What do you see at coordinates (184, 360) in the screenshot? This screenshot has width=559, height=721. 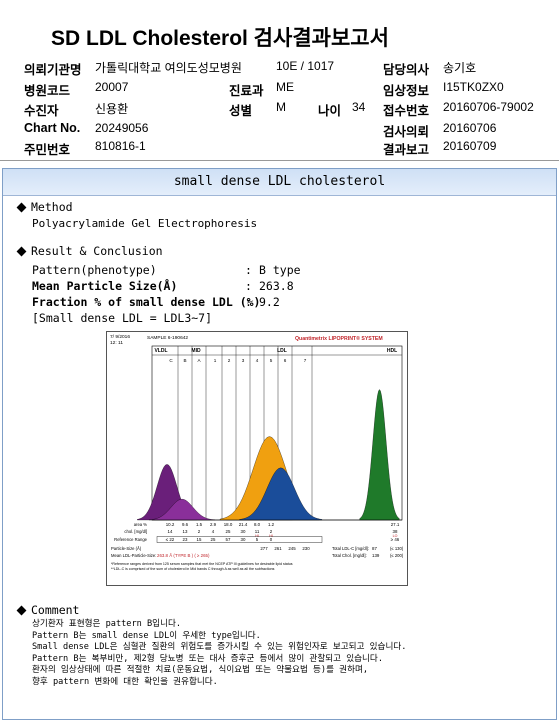 I see `band-label: B` at bounding box center [184, 360].